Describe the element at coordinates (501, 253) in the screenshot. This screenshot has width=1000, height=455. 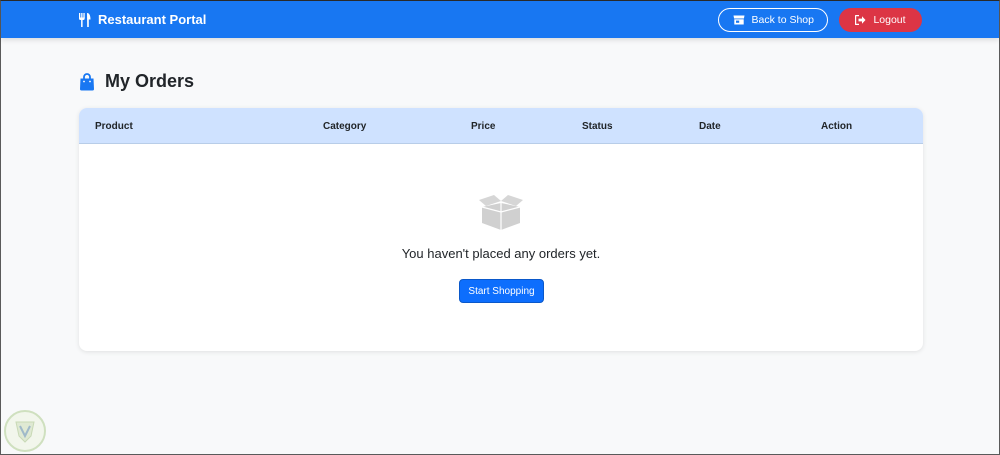
I see `empty-message: You haven't placed any orders yet.` at that location.